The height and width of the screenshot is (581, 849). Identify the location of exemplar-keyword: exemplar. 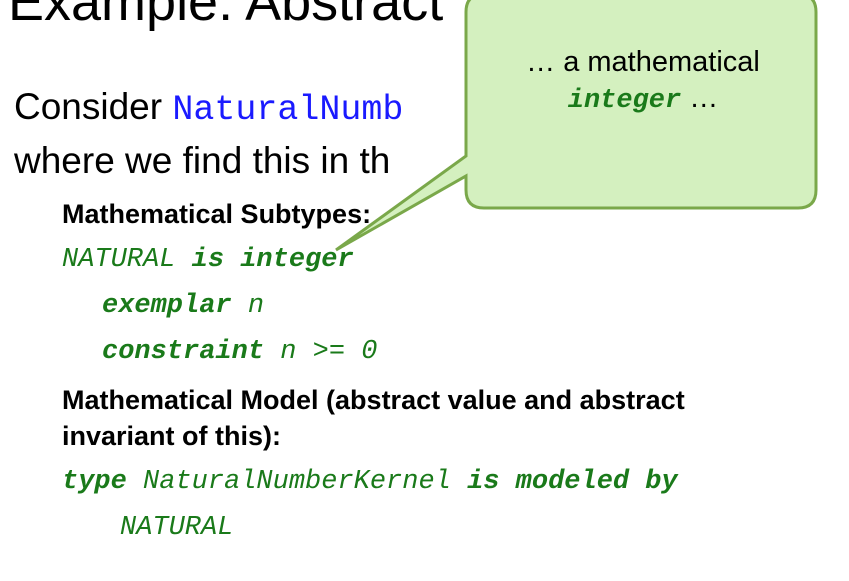
(167, 306).